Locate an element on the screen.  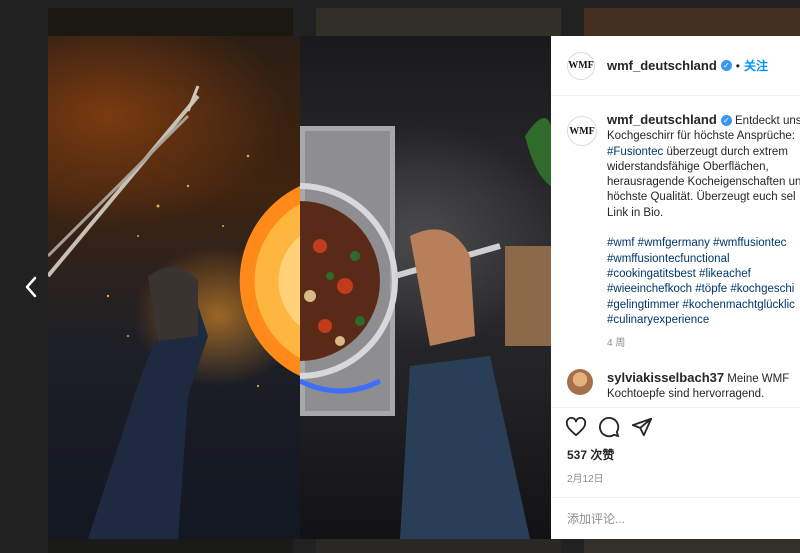
caption-username: wmf_deutschland is located at coordinates (662, 119).